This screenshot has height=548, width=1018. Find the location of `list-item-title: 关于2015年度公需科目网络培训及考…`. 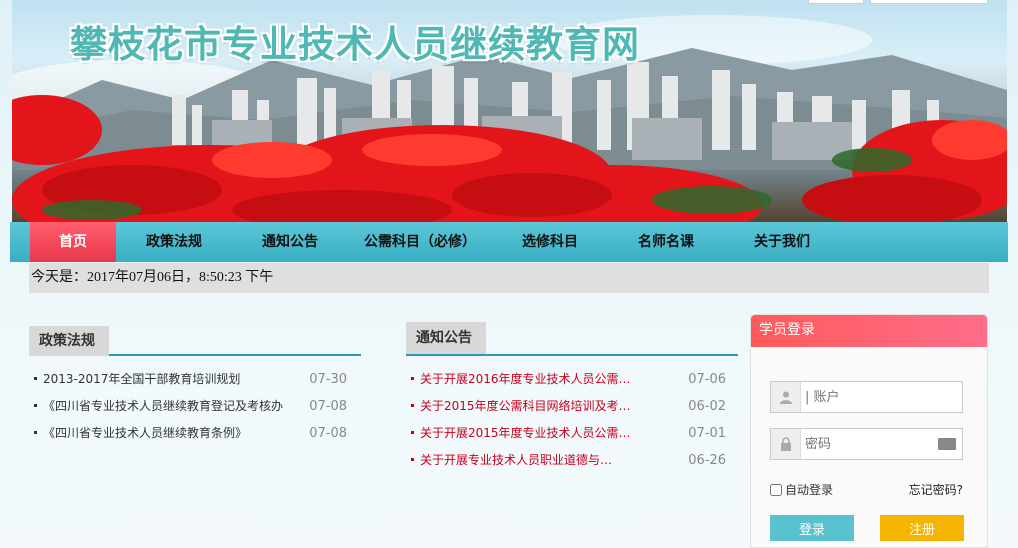

list-item-title: 关于2015年度公需科目网络培训及考… is located at coordinates (518, 406).